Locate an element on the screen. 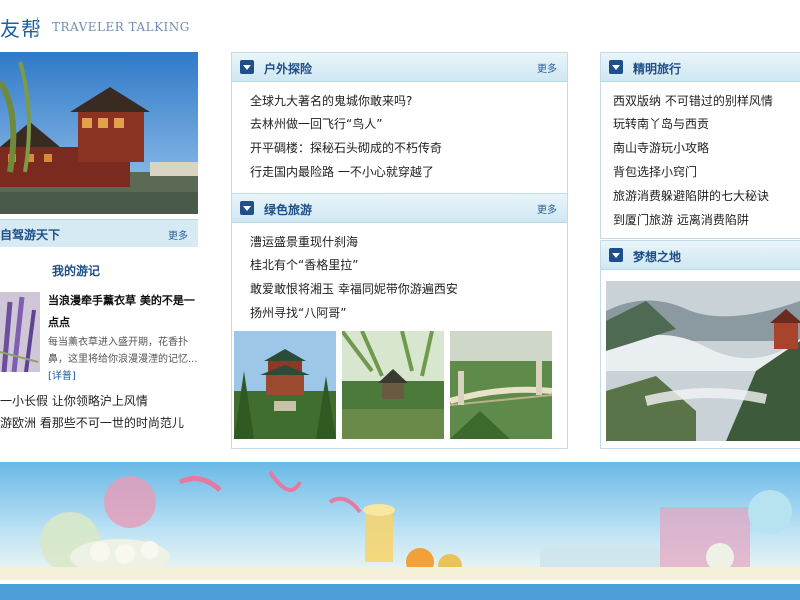 This screenshot has width=800, height=600. smart-link-item: 西双版纳 不可错过的别样风情 is located at coordinates (693, 100).